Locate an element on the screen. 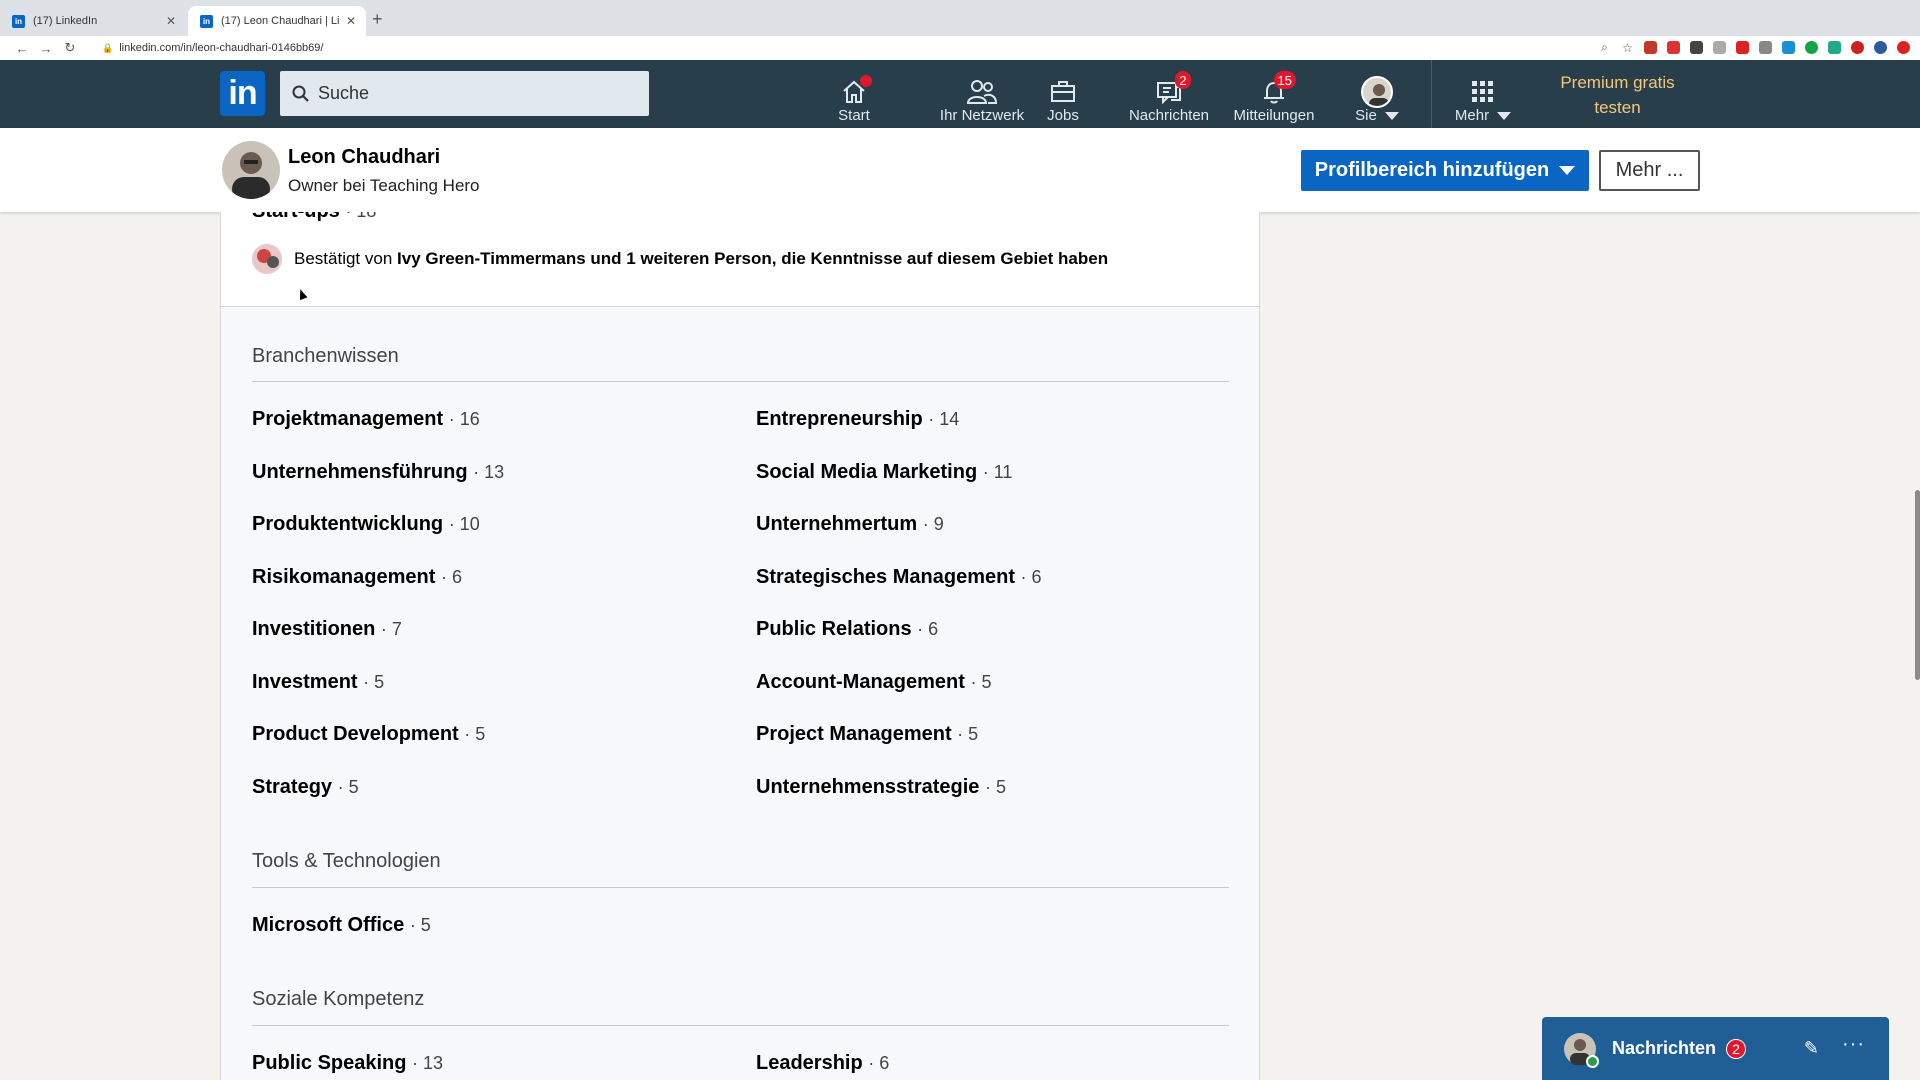 The image size is (1920, 1080). skill-item: Microsoft Office · 5 is located at coordinates (341, 925).